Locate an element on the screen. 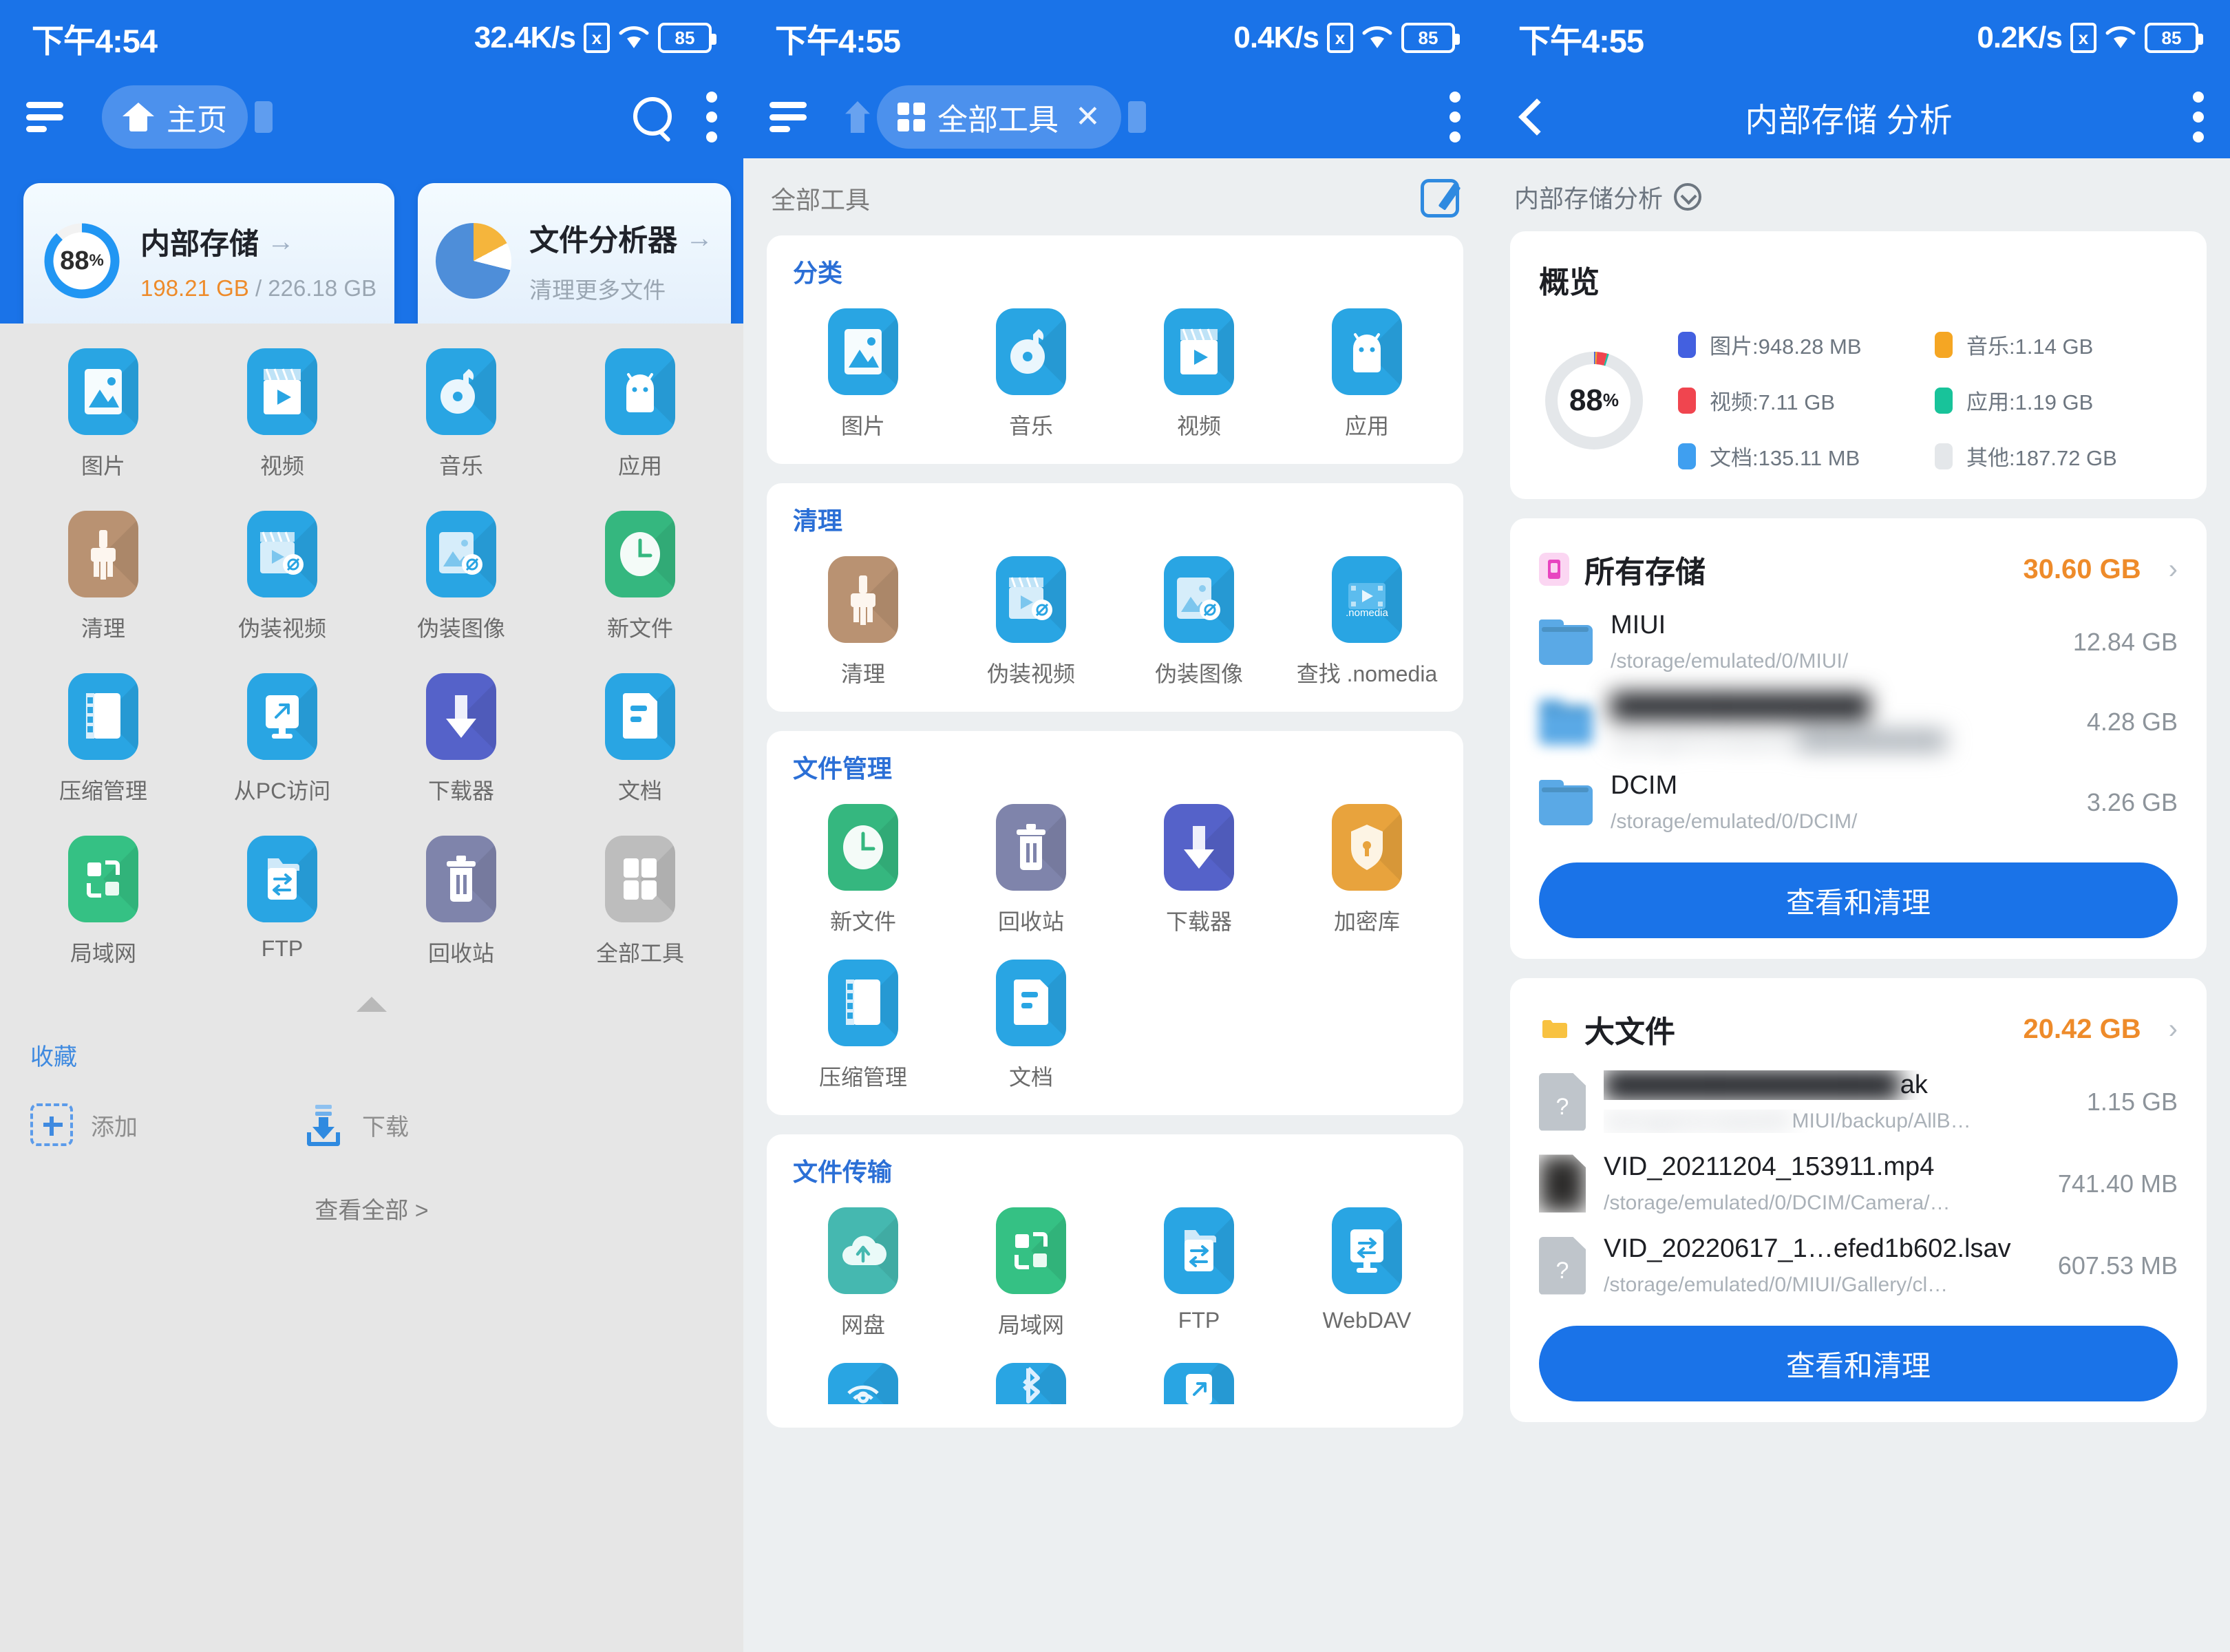  table-row: MIUI /storage/emulated/0/MIUI/ 12.84 GB is located at coordinates (1858, 632).